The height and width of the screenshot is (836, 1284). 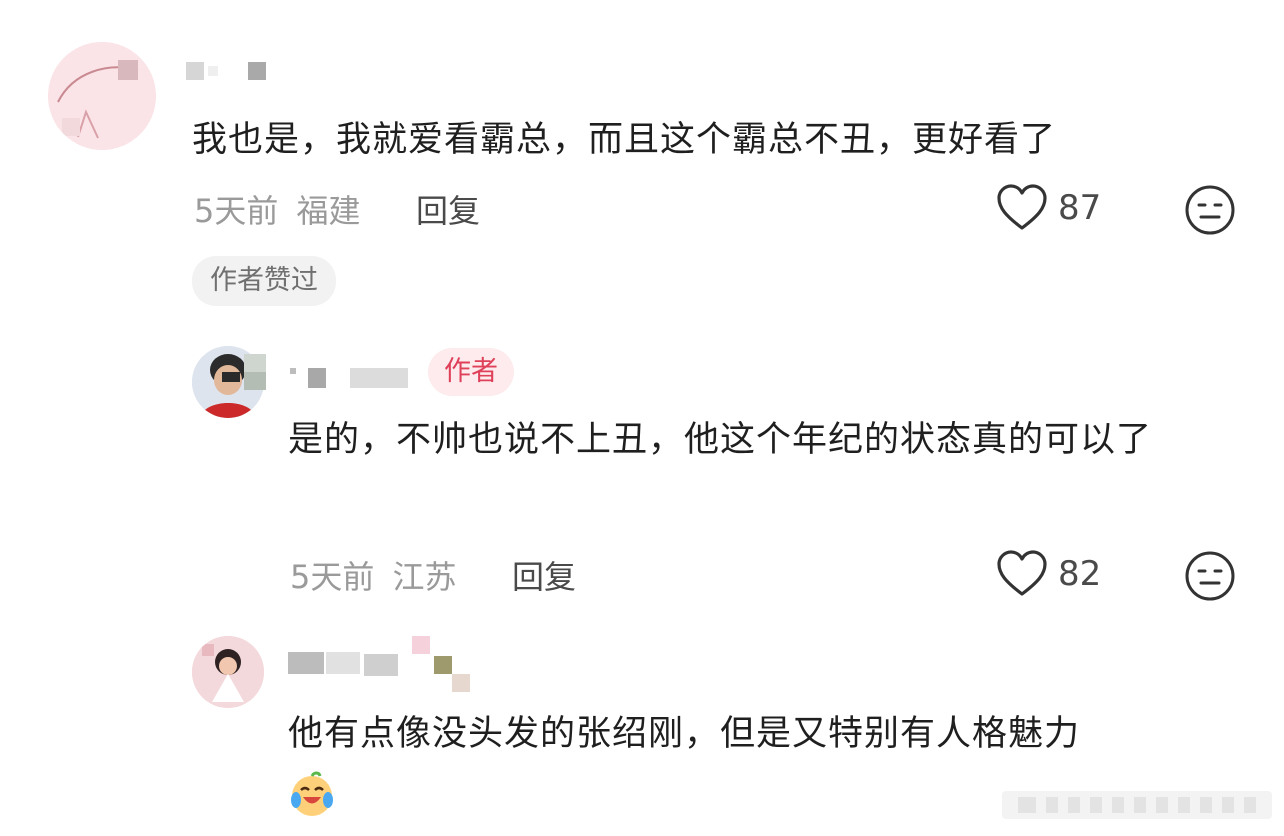 I want to click on comment-1-meta: 5天前 福建, so click(x=277, y=209).